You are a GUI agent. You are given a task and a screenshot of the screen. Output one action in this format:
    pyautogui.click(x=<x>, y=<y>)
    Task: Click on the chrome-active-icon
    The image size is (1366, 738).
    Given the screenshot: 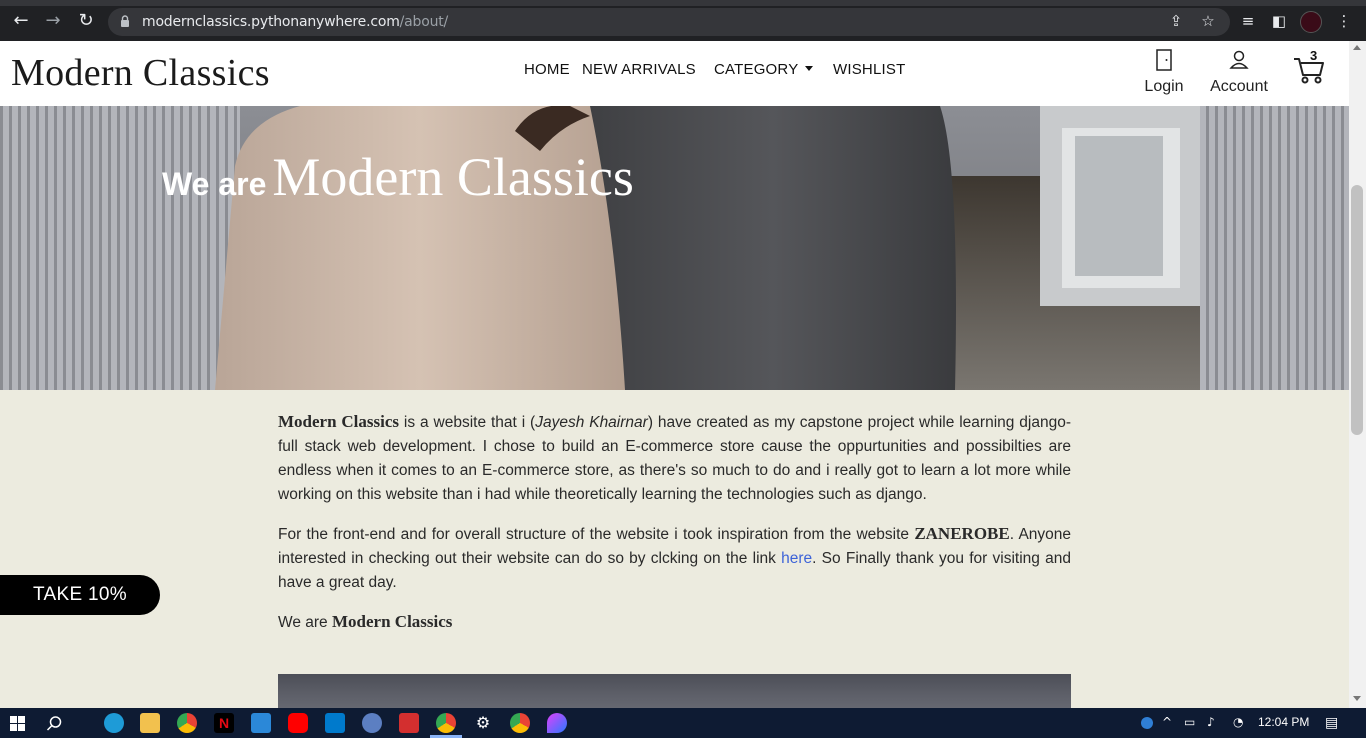 What is the action you would take?
    pyautogui.click(x=446, y=723)
    